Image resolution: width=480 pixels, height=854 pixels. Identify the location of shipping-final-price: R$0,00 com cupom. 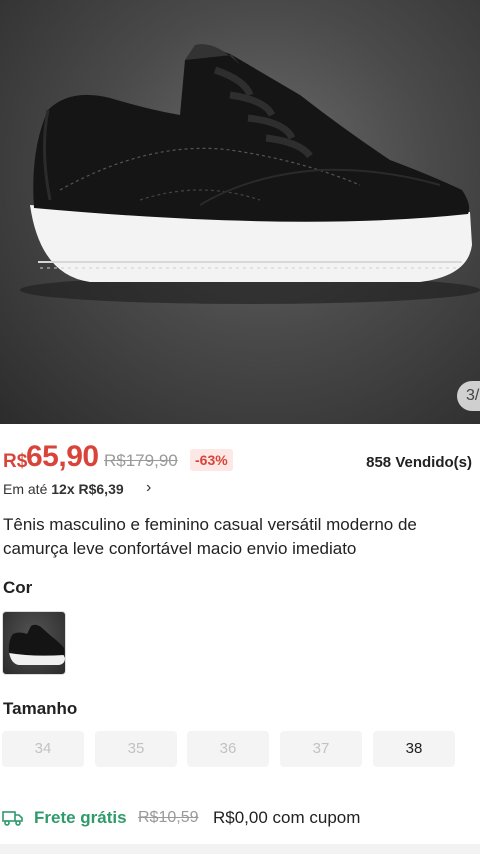
(287, 817).